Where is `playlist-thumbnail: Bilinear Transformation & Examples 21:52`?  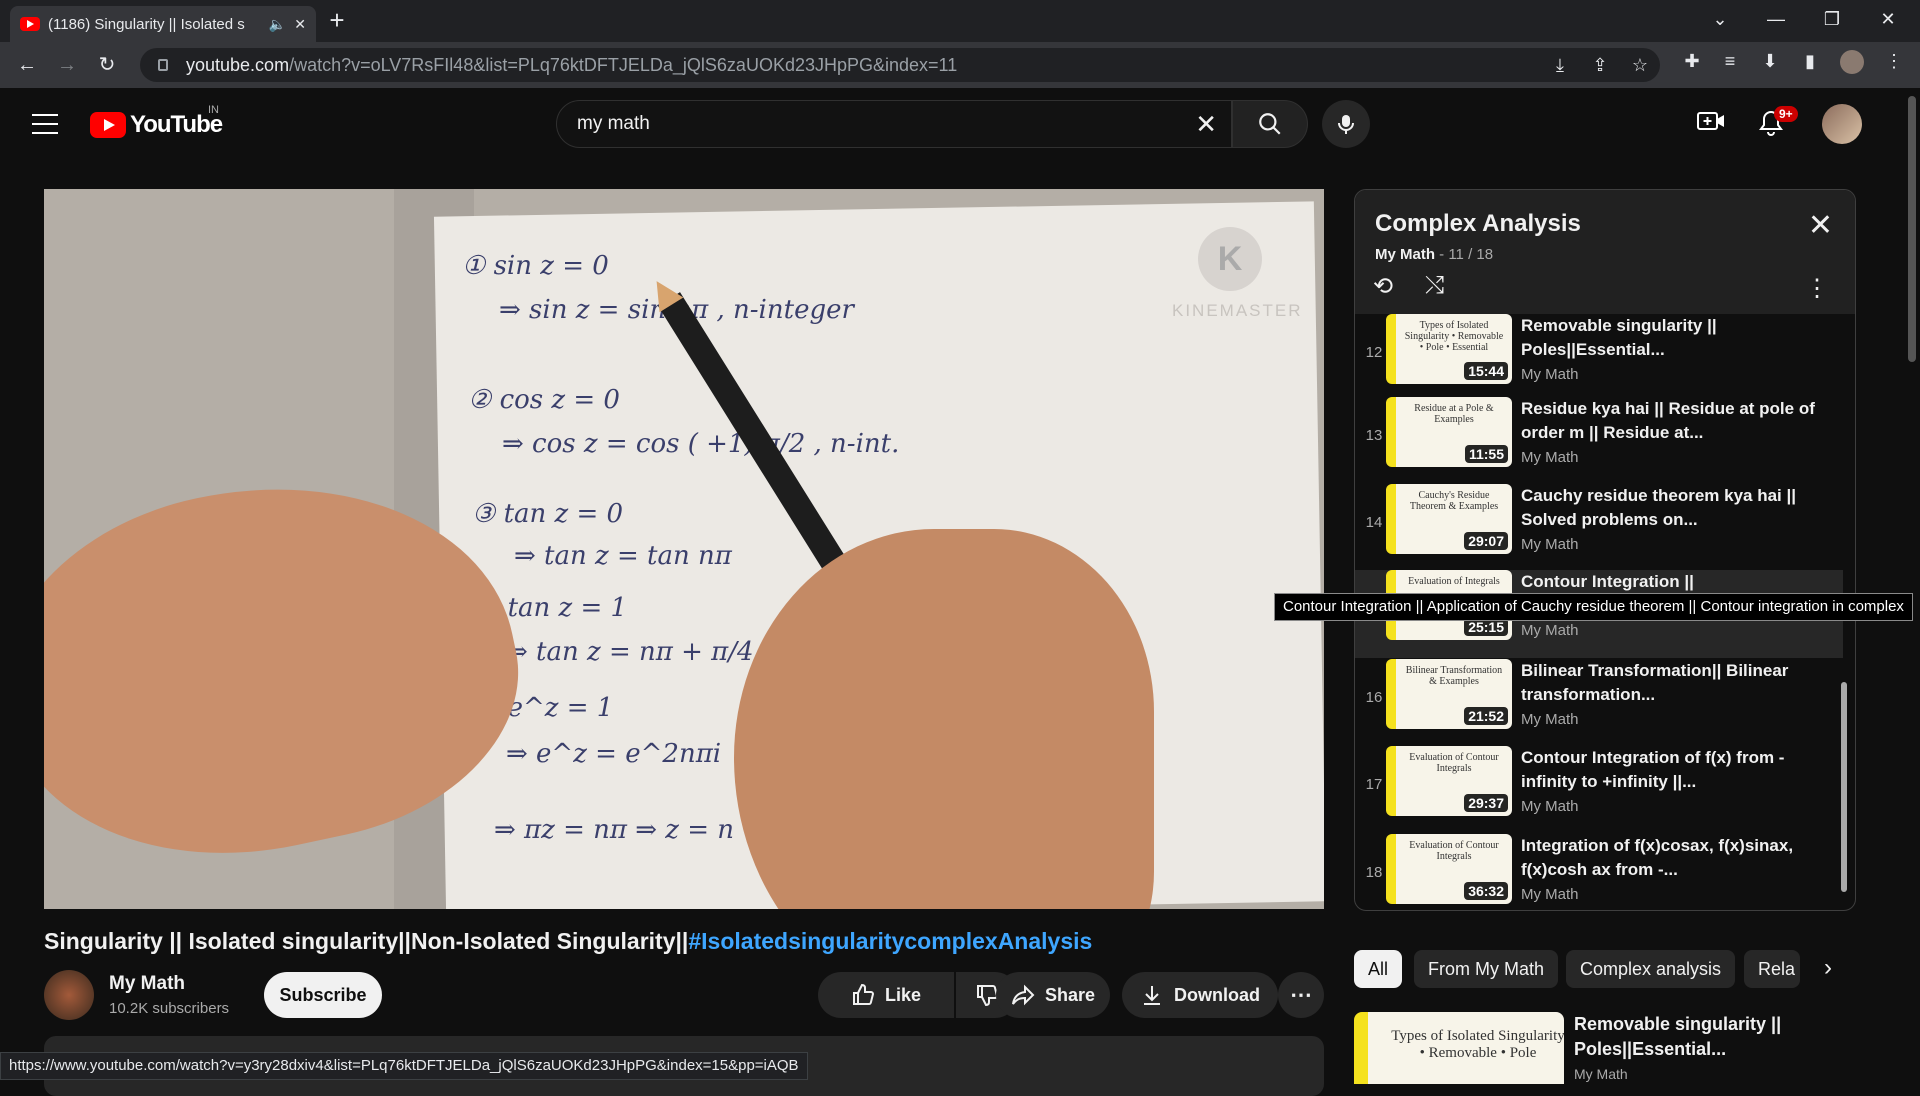
playlist-thumbnail: Bilinear Transformation & Examples 21:52 is located at coordinates (1449, 694).